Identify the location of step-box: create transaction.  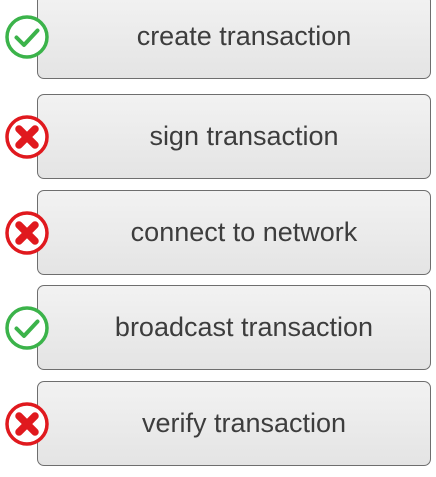
(234, 39).